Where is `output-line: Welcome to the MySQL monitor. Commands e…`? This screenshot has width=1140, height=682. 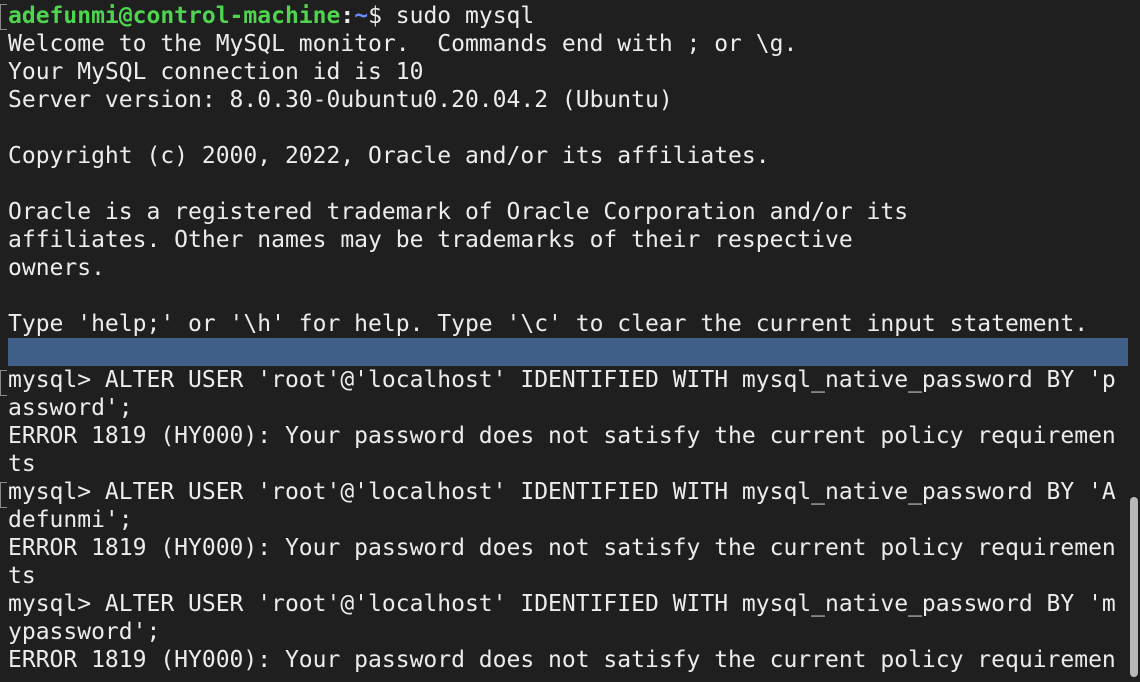
output-line: Welcome to the MySQL monitor. Commands e… is located at coordinates (403, 44).